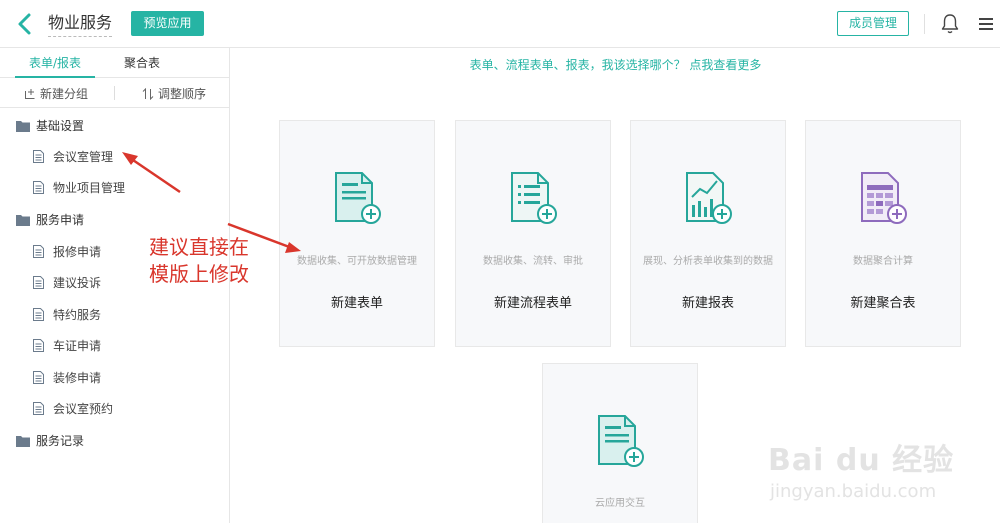  What do you see at coordinates (861, 460) in the screenshot?
I see `watermark-logo: Bai du 经验` at bounding box center [861, 460].